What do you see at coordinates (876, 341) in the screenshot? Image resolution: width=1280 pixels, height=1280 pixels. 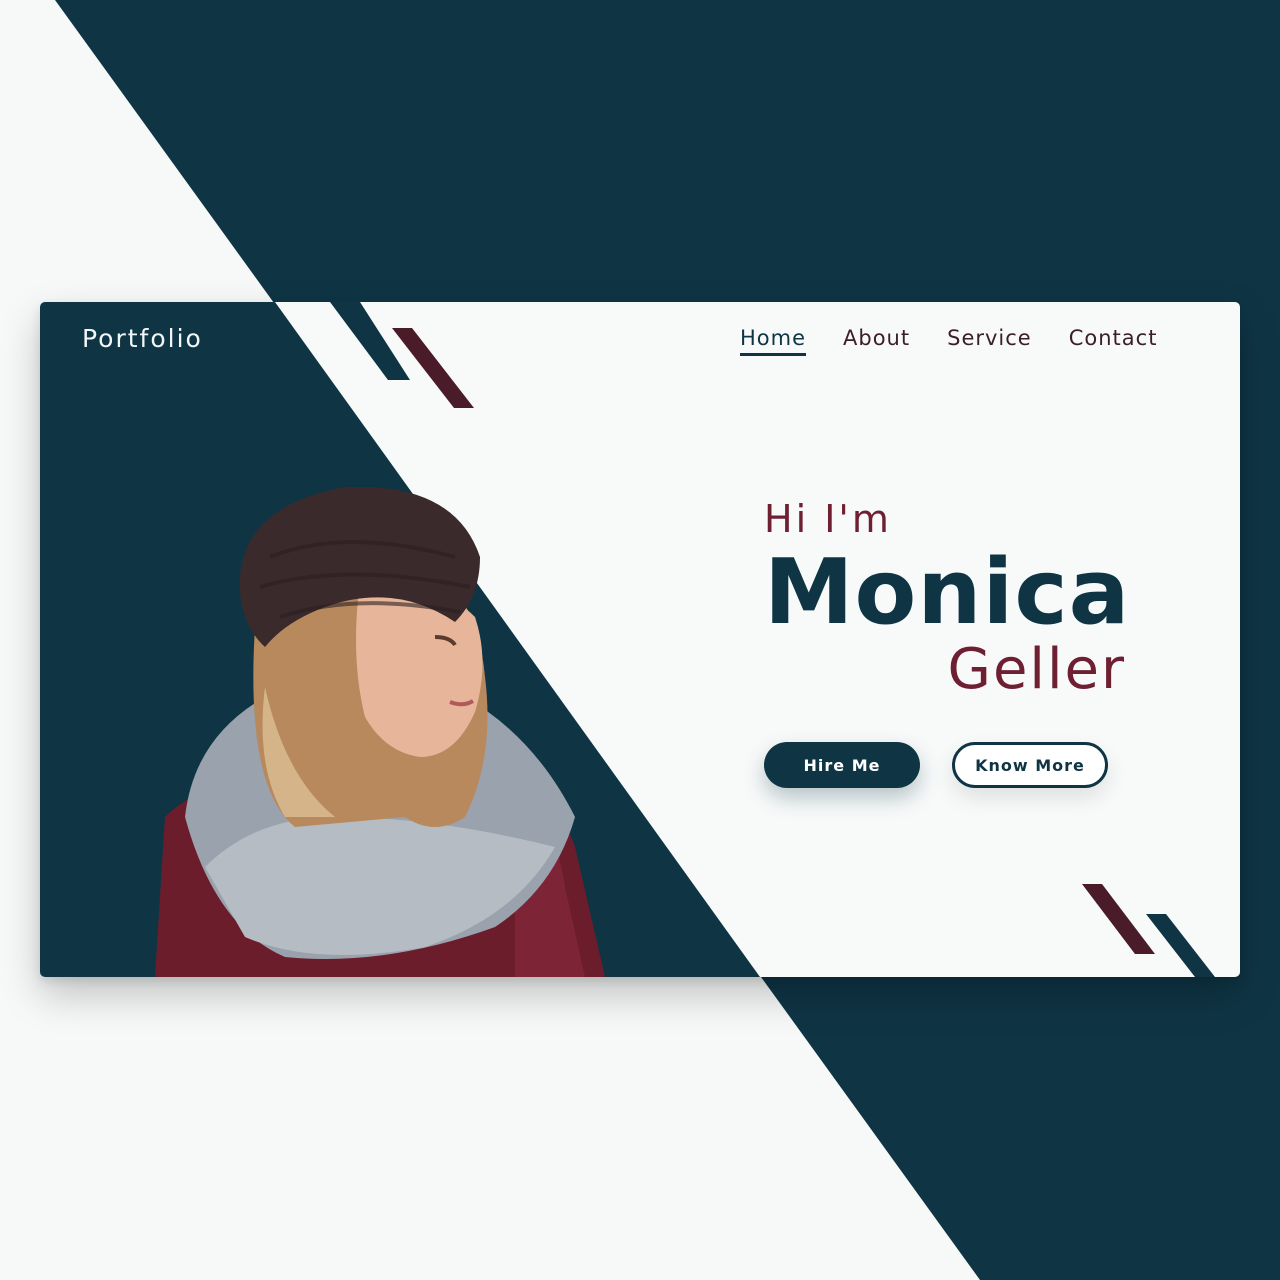 I see `nav-item-about: About` at bounding box center [876, 341].